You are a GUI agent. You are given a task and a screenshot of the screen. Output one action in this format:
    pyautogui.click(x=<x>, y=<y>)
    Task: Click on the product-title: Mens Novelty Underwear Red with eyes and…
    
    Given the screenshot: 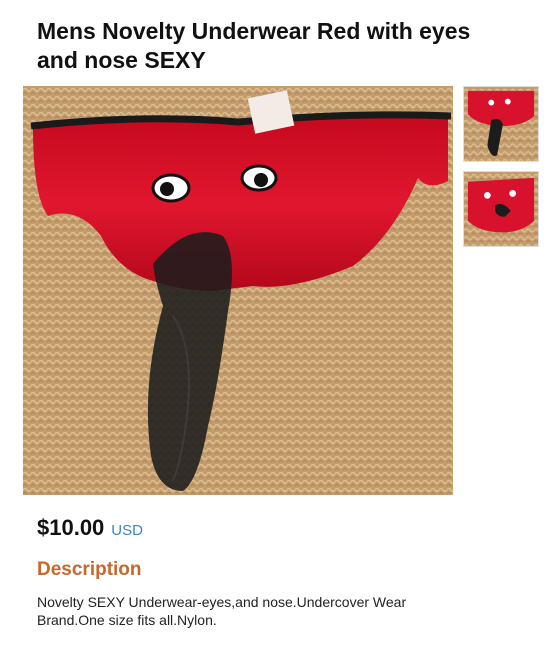 What is the action you would take?
    pyautogui.click(x=254, y=45)
    